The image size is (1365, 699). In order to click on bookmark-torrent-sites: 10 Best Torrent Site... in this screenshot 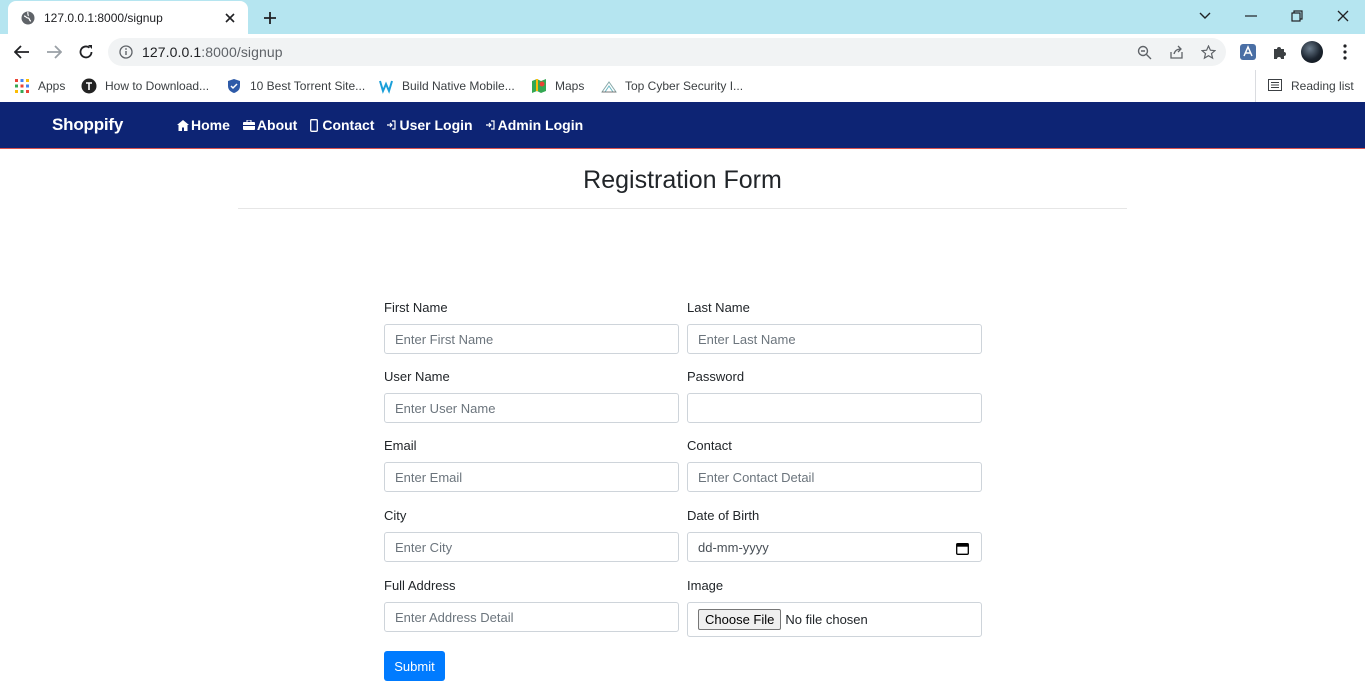, I will do `click(295, 86)`.